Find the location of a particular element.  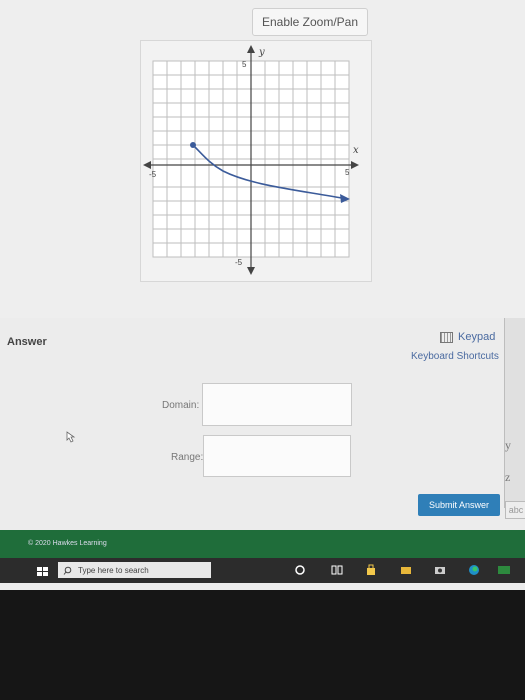

edge-browser-icon is located at coordinates (474, 570).